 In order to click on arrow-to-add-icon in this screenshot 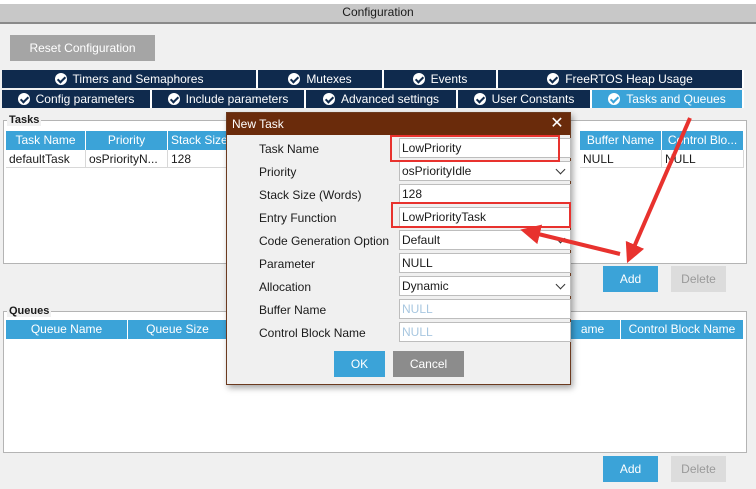, I will do `click(658, 190)`.